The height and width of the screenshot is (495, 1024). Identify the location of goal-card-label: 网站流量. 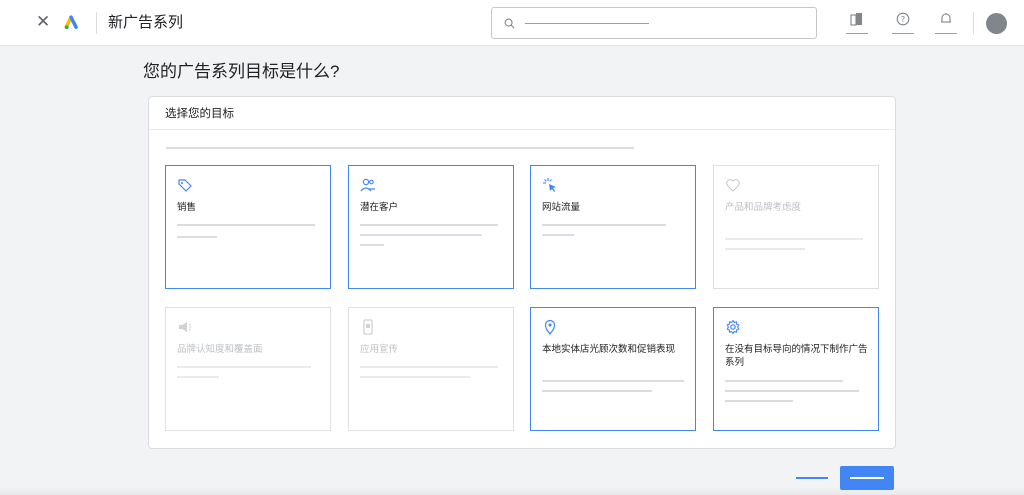
(561, 207).